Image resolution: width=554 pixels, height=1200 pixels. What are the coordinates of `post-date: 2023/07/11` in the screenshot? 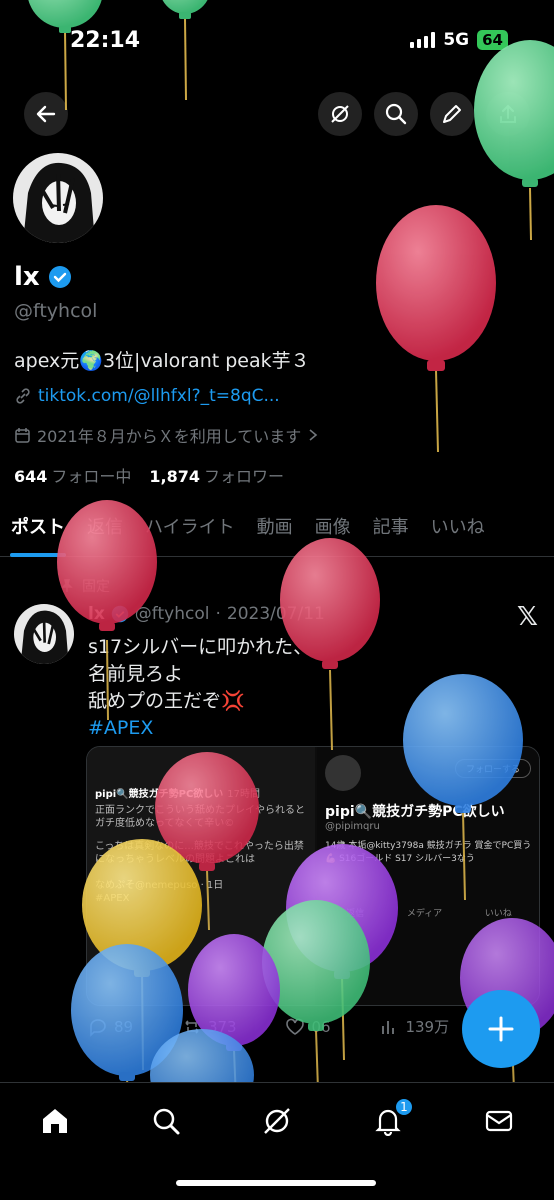 It's located at (275, 614).